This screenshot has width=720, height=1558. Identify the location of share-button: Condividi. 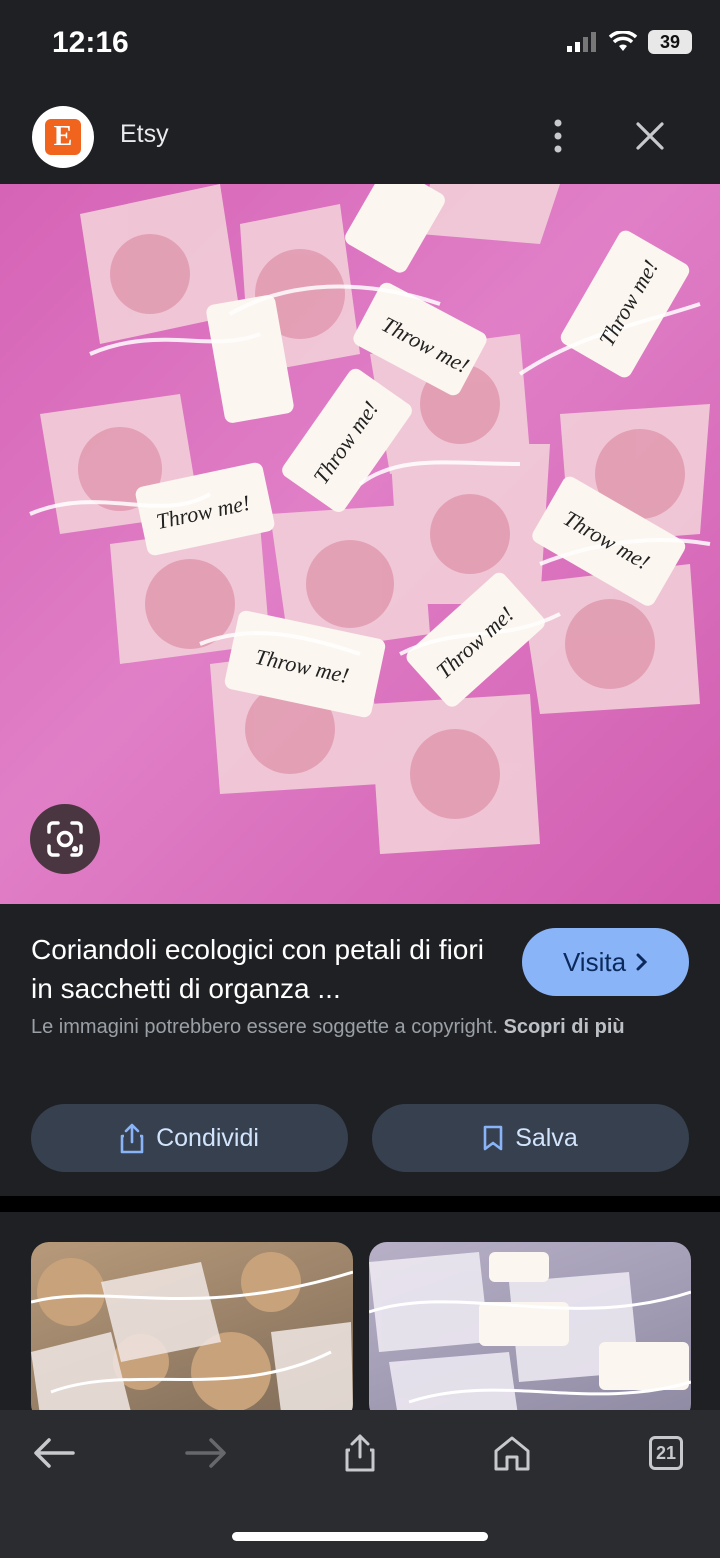
(189, 1138).